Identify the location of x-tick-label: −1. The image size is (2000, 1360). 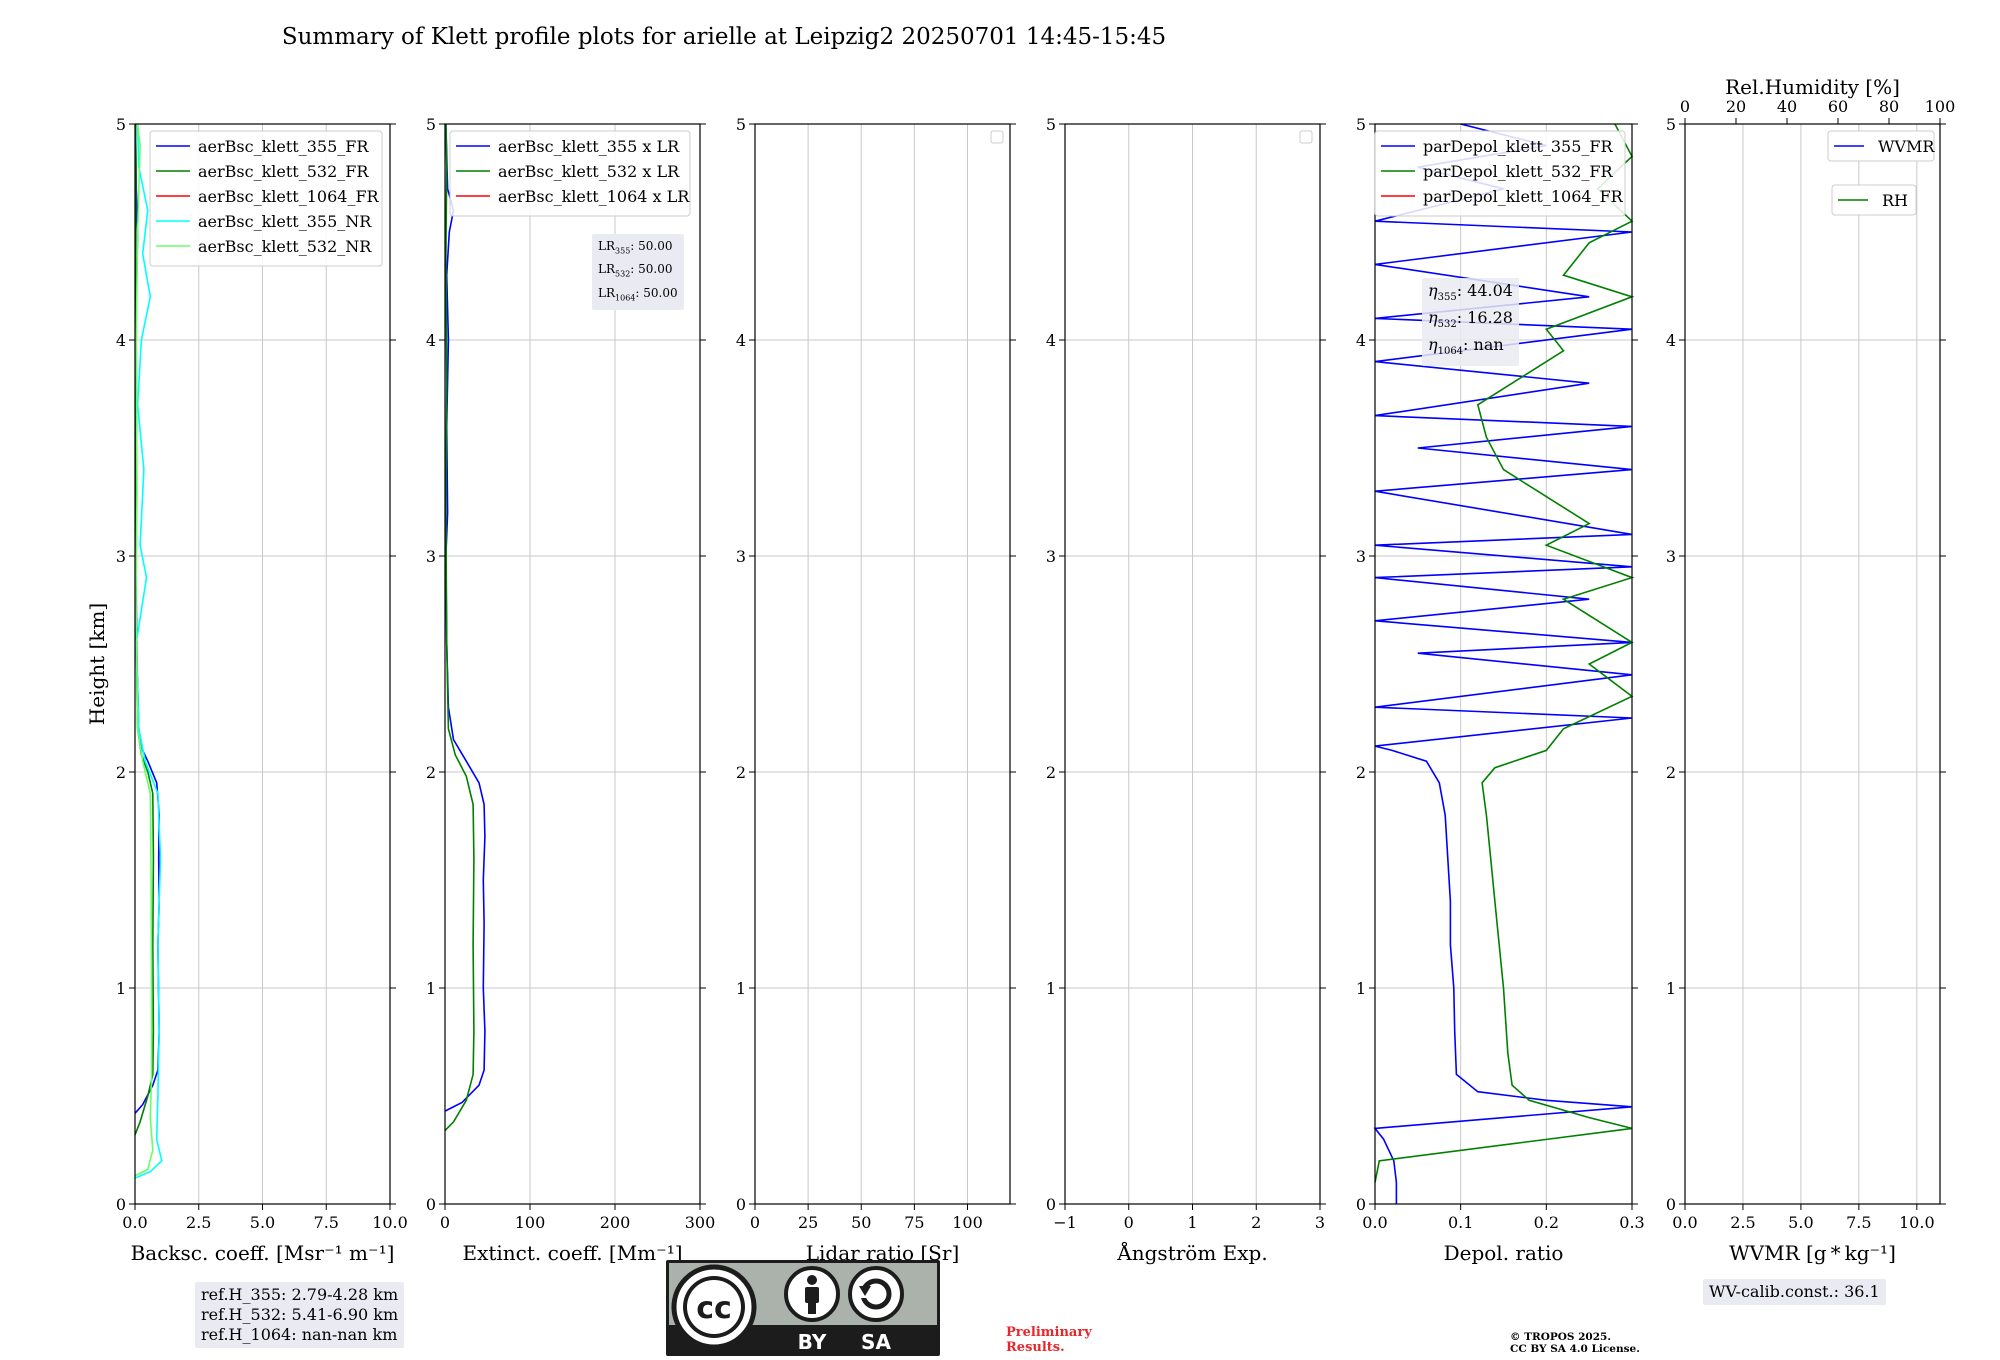
(1065, 1222).